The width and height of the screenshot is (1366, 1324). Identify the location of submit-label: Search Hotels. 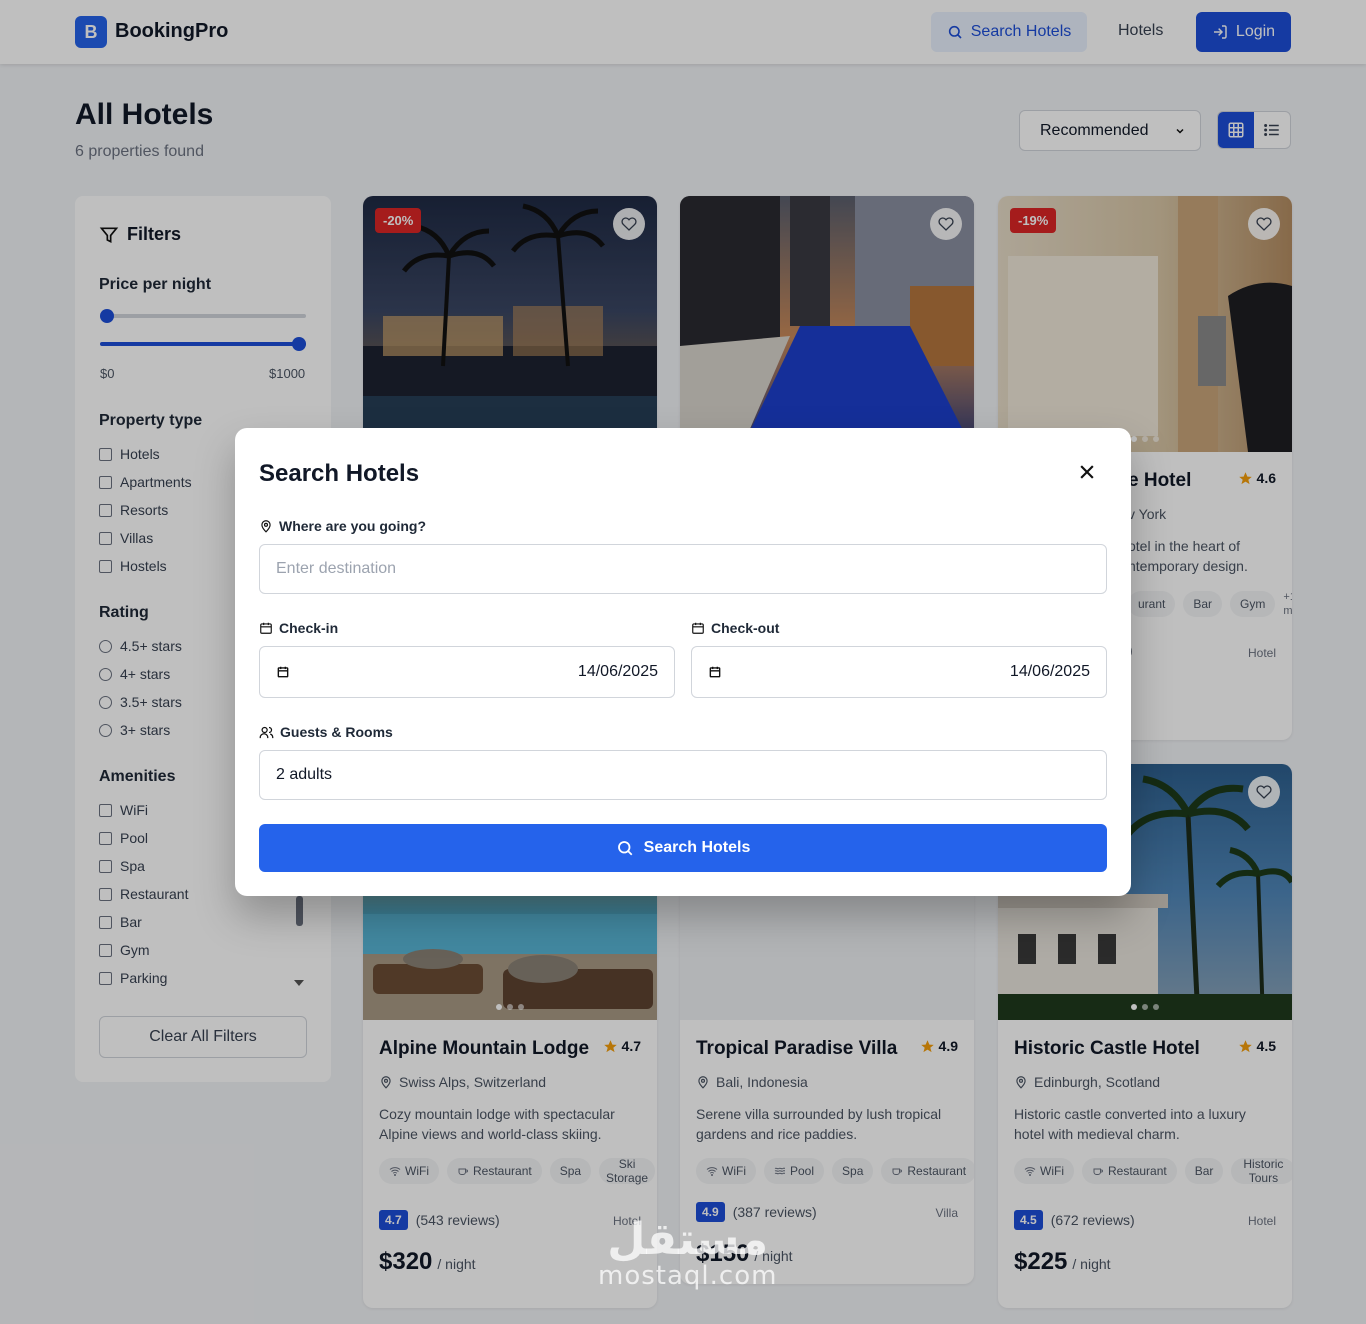
(697, 847).